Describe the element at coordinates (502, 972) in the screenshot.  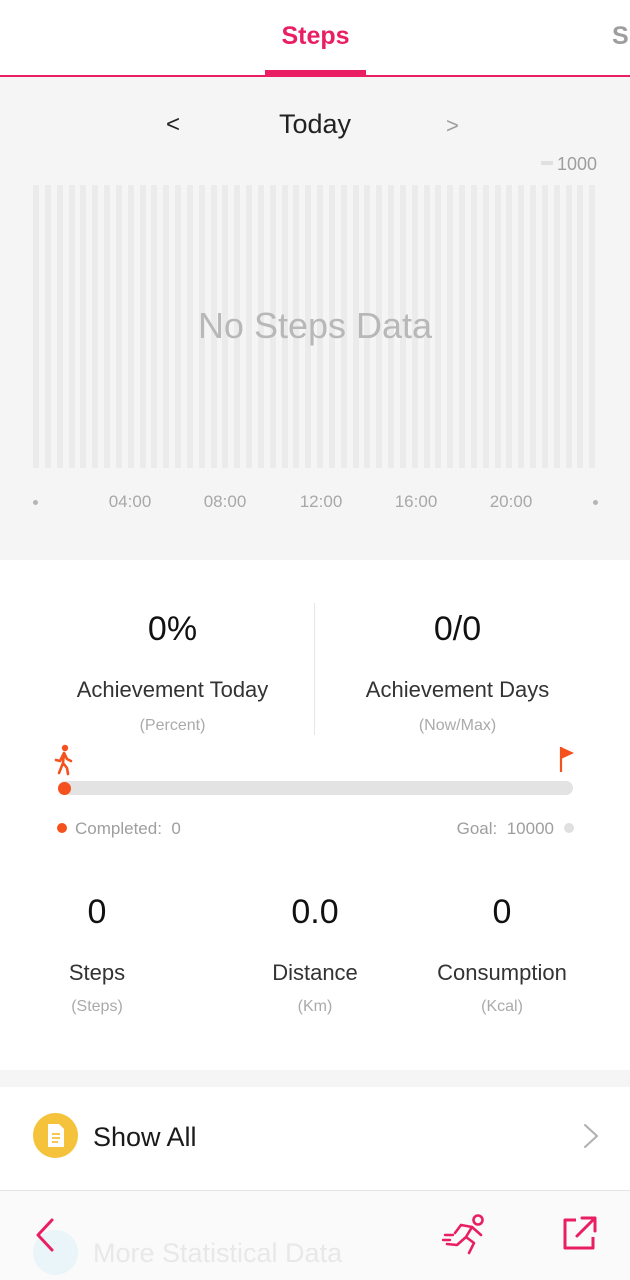
I see `metric-consumption-title: Consumption` at that location.